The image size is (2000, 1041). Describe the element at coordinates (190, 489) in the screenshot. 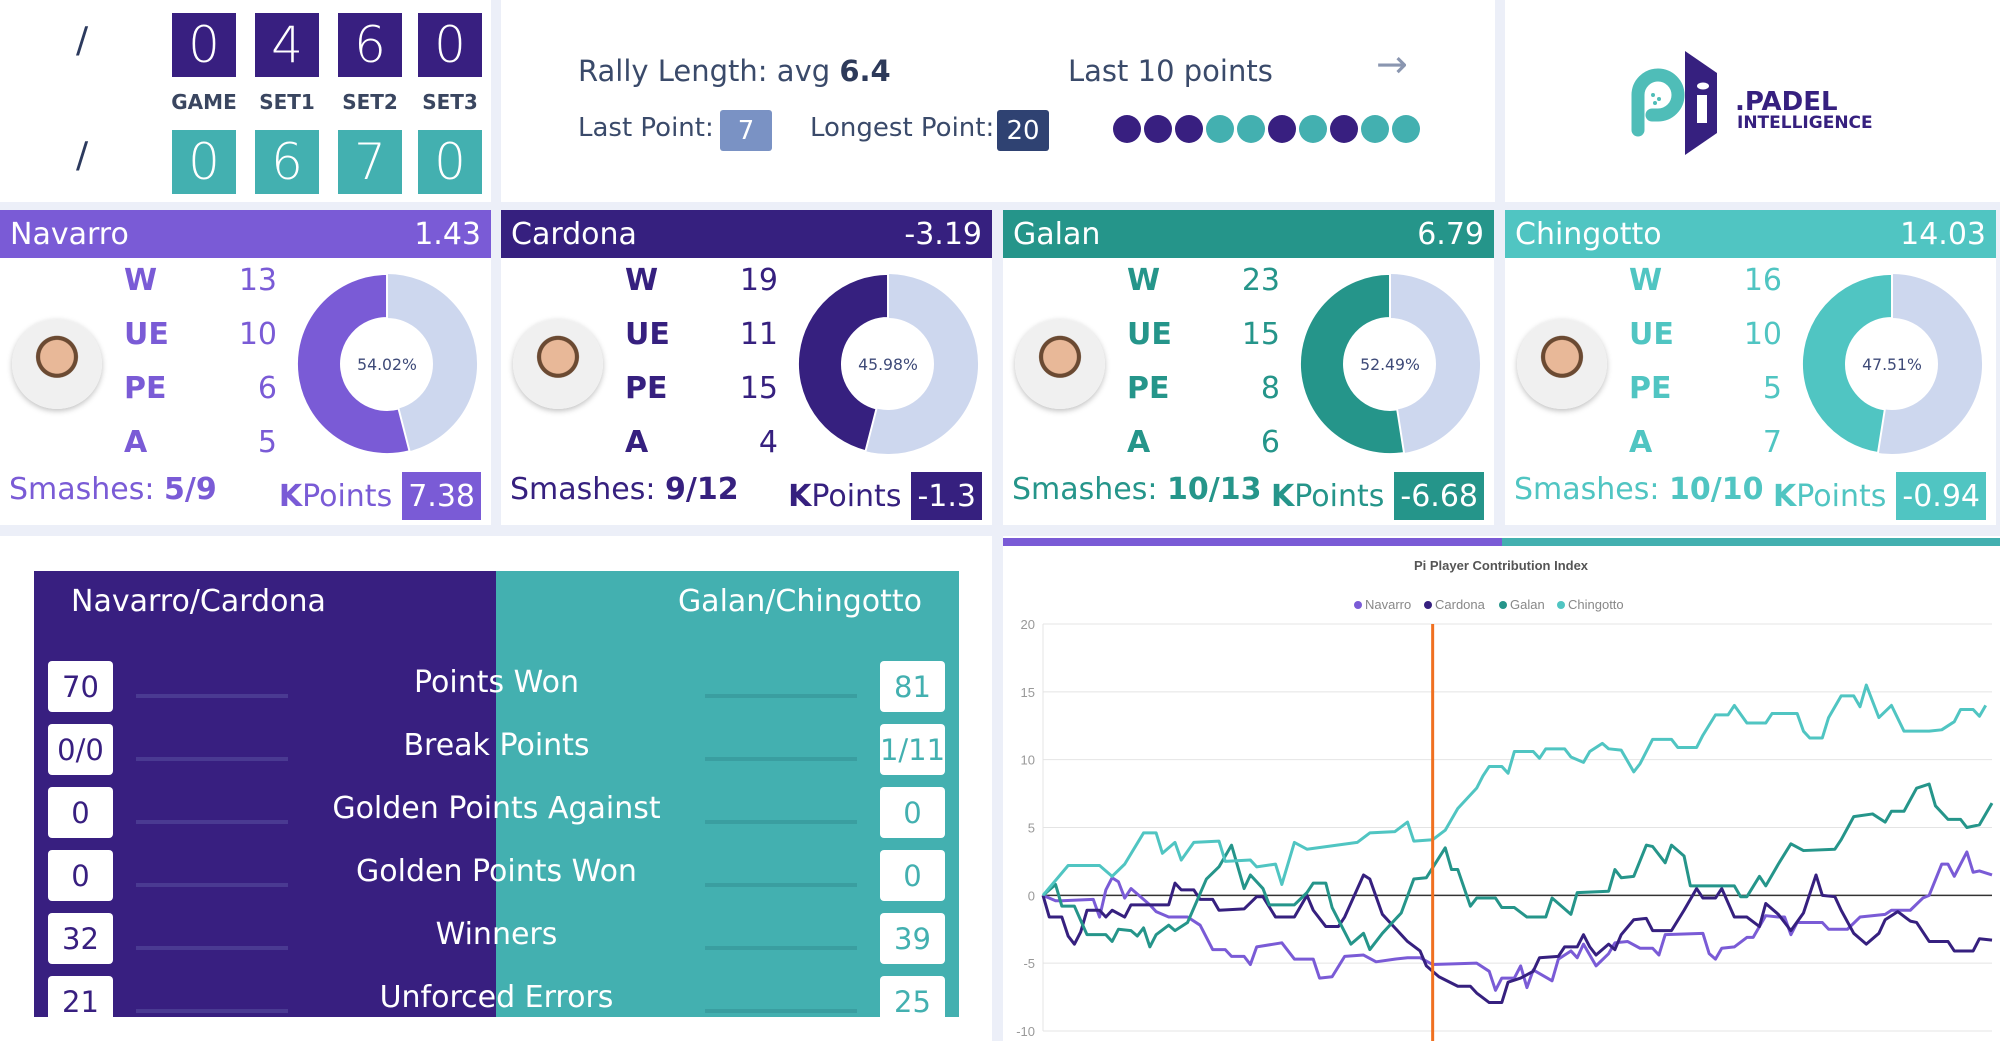

I see `smashes-value: 5/9` at that location.